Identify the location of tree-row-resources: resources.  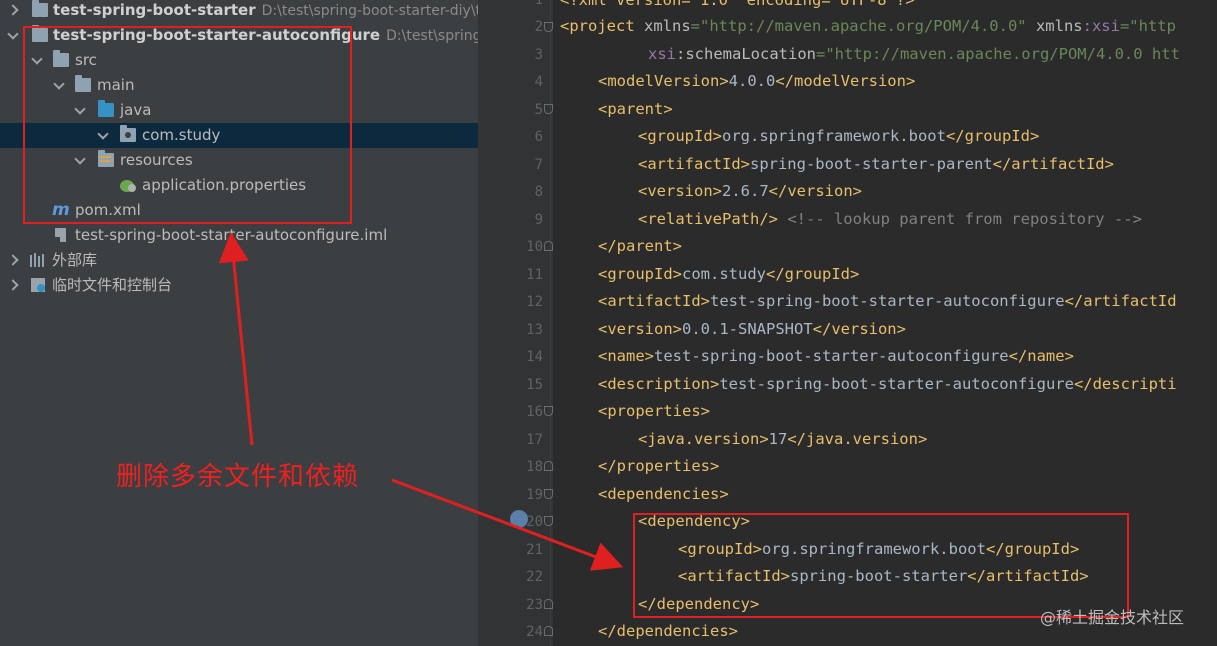
(239, 160).